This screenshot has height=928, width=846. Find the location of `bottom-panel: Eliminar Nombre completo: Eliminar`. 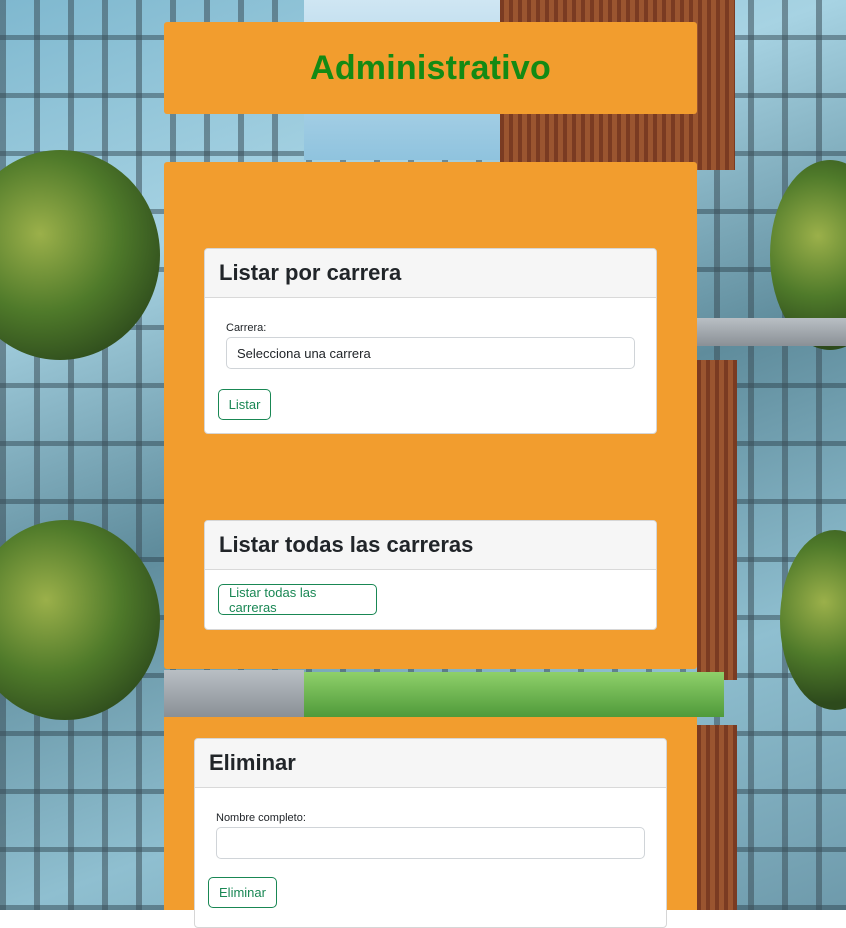

bottom-panel: Eliminar Nombre completo: Eliminar is located at coordinates (430, 822).